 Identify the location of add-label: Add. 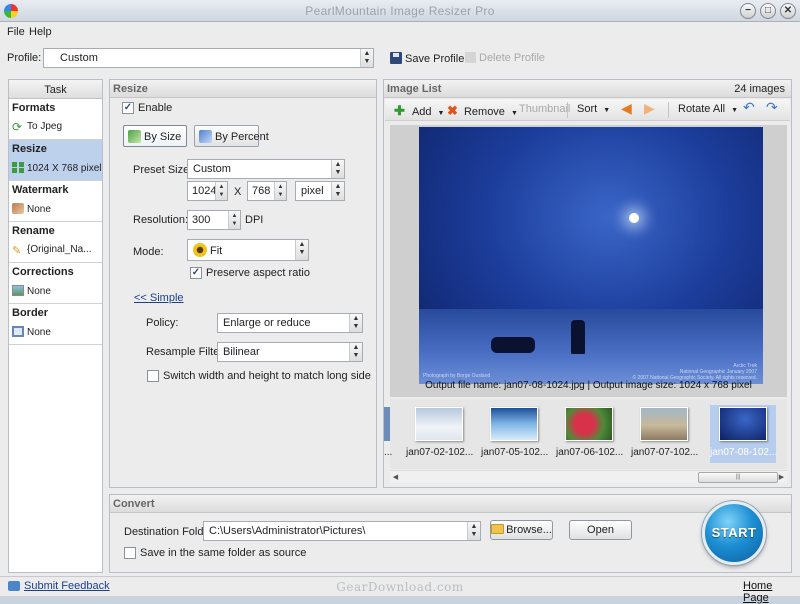
(421, 112).